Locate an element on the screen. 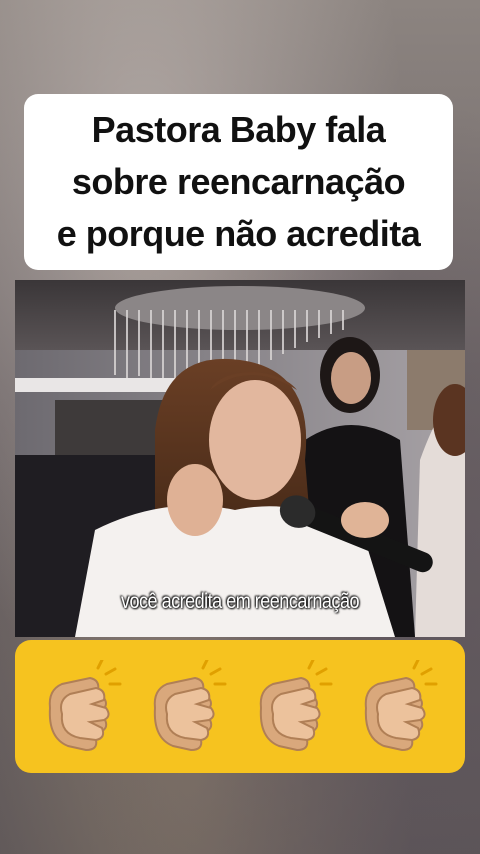  title-line-1: Pastora Baby fala is located at coordinates (238, 129).